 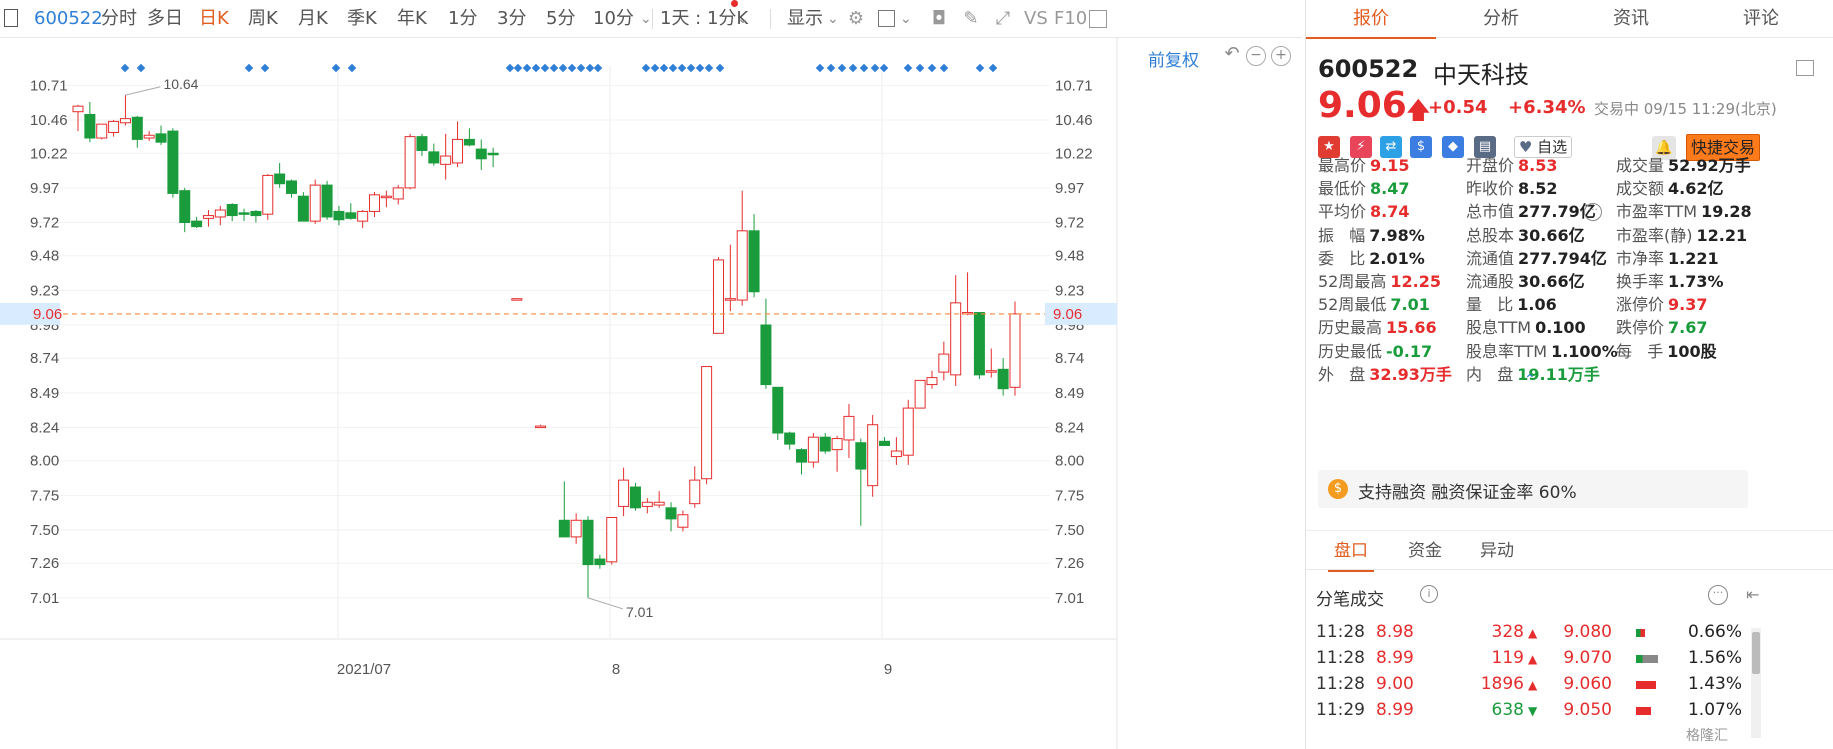 I want to click on info-icon: i, so click(x=1429, y=594).